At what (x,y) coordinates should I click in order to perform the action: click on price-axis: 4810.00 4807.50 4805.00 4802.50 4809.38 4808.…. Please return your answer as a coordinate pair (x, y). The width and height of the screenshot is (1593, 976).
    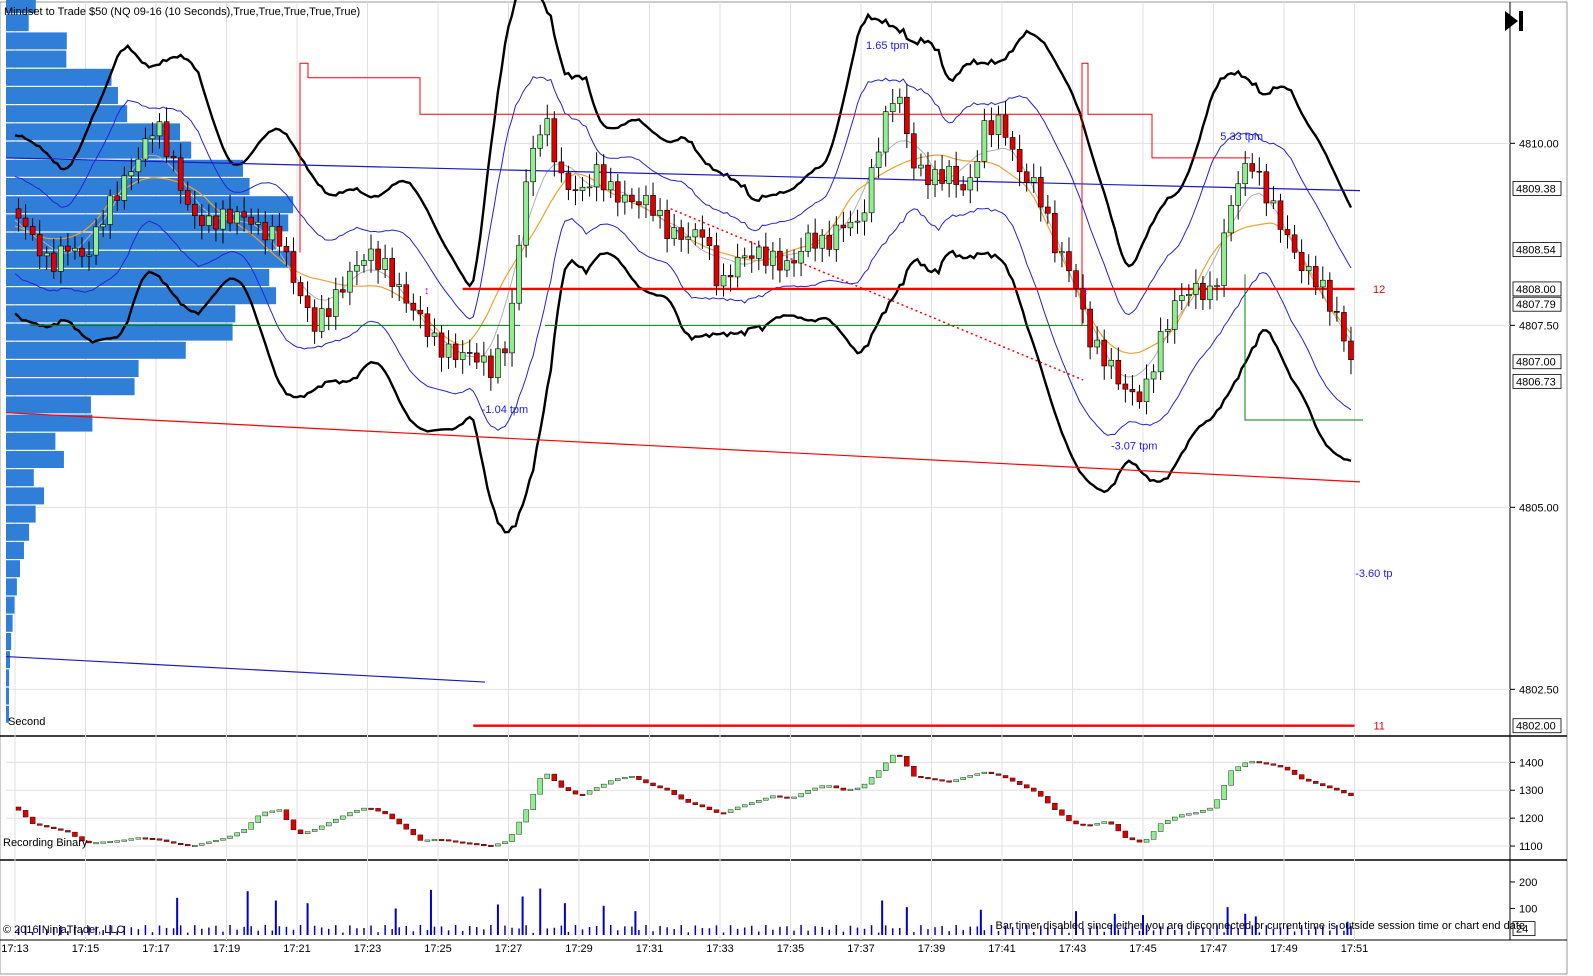
    Looking at the image, I should click on (1536, 436).